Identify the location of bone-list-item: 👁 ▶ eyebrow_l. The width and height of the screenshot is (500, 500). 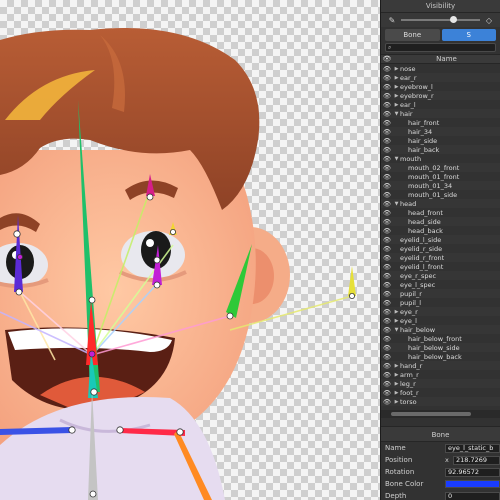
(440, 86).